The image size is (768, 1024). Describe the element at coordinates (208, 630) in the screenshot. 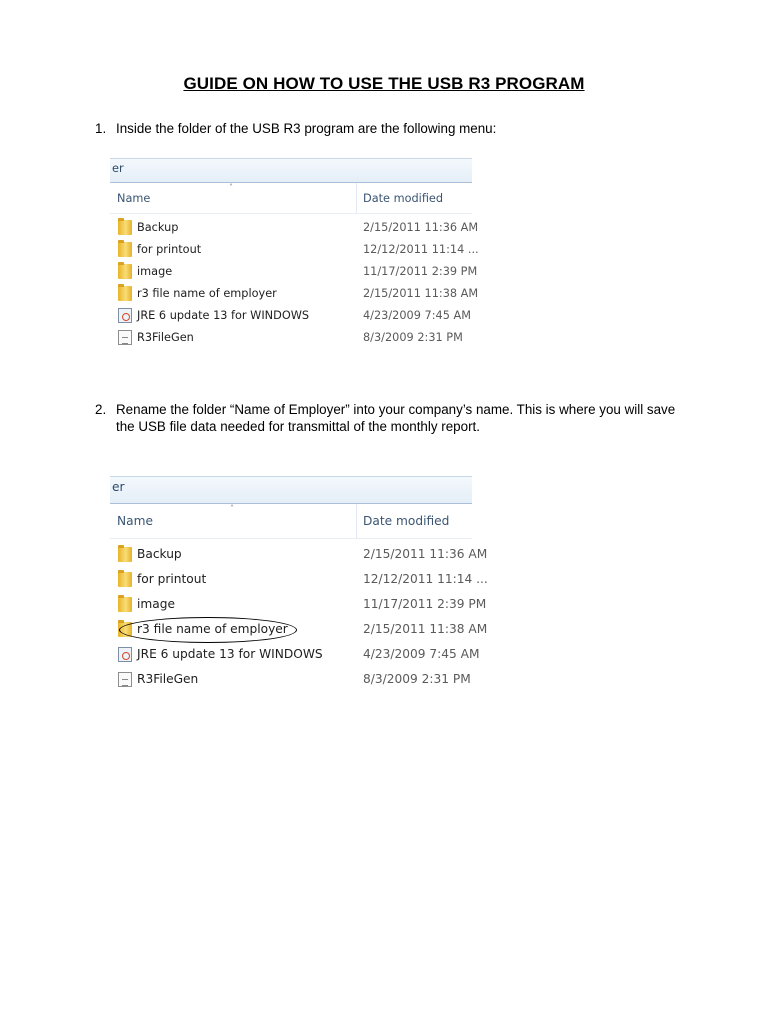

I see `highlight-ellipse` at that location.